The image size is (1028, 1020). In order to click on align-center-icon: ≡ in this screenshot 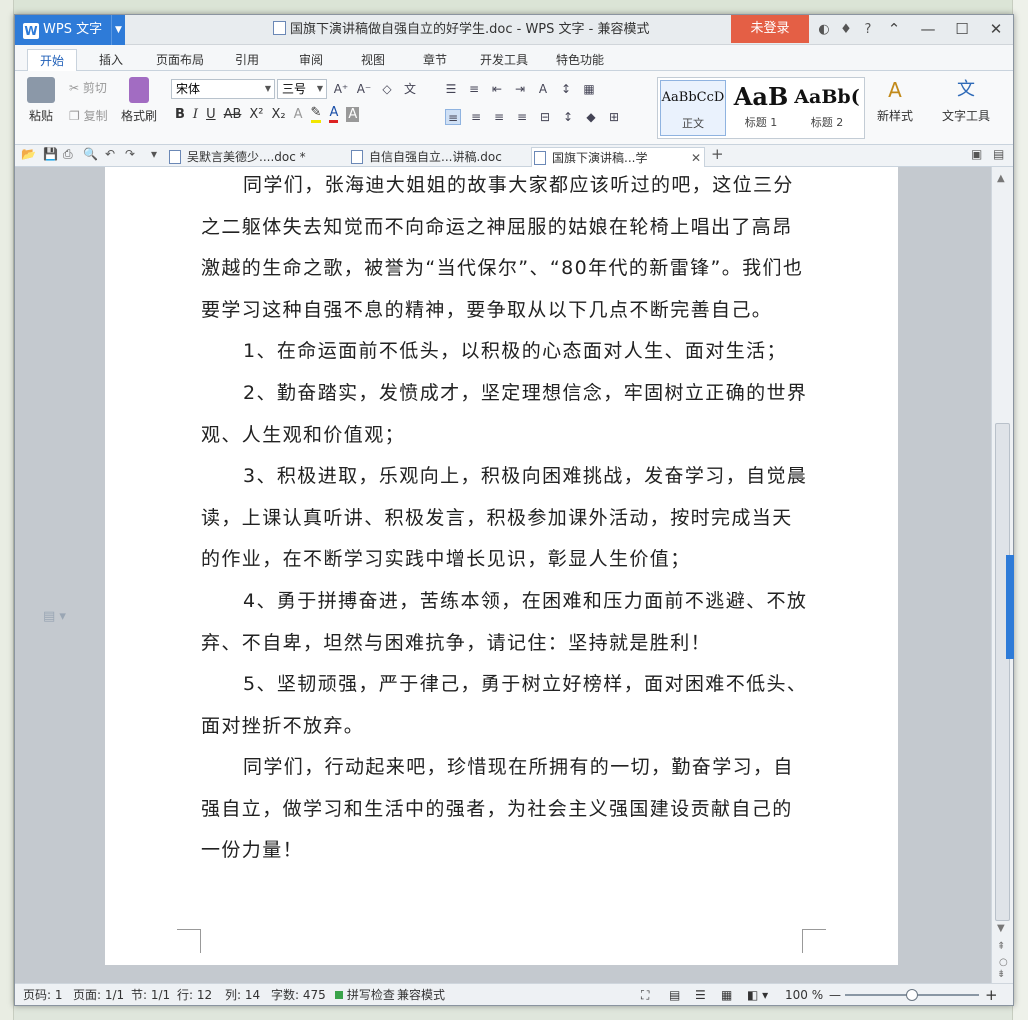, I will do `click(476, 117)`.